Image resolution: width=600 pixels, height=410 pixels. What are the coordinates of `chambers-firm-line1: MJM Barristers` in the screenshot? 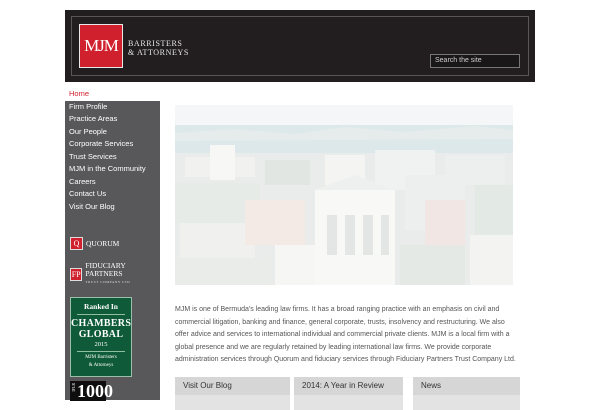 It's located at (101, 357).